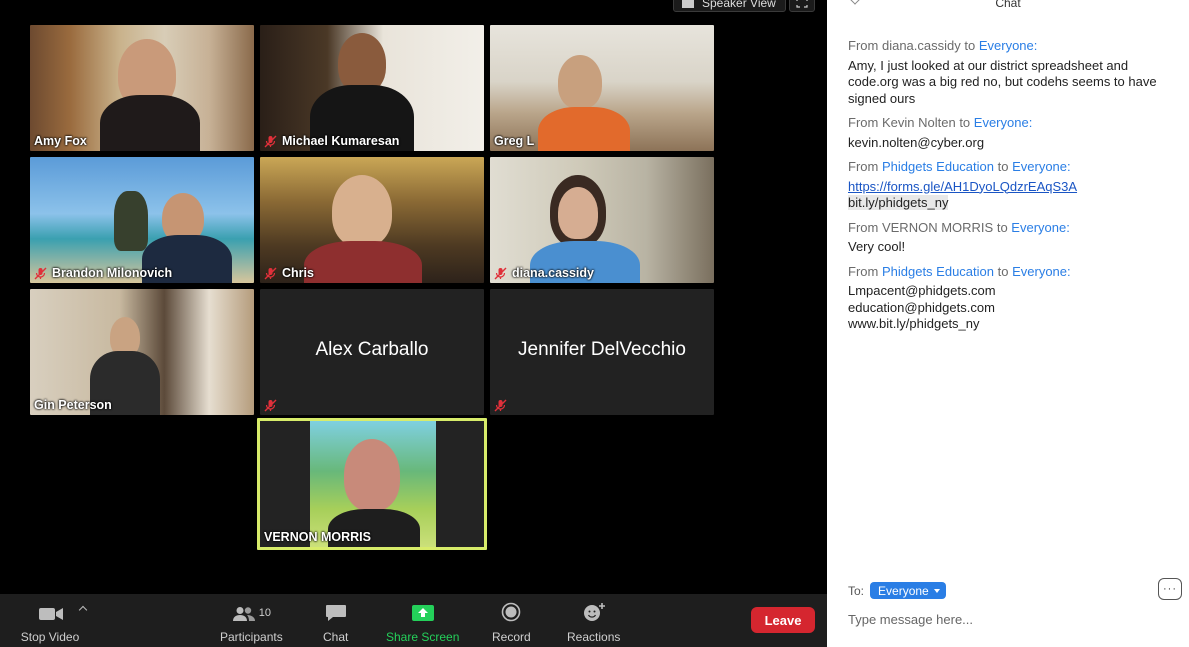 The height and width of the screenshot is (647, 1189). I want to click on chevron-down-icon, so click(936, 590).